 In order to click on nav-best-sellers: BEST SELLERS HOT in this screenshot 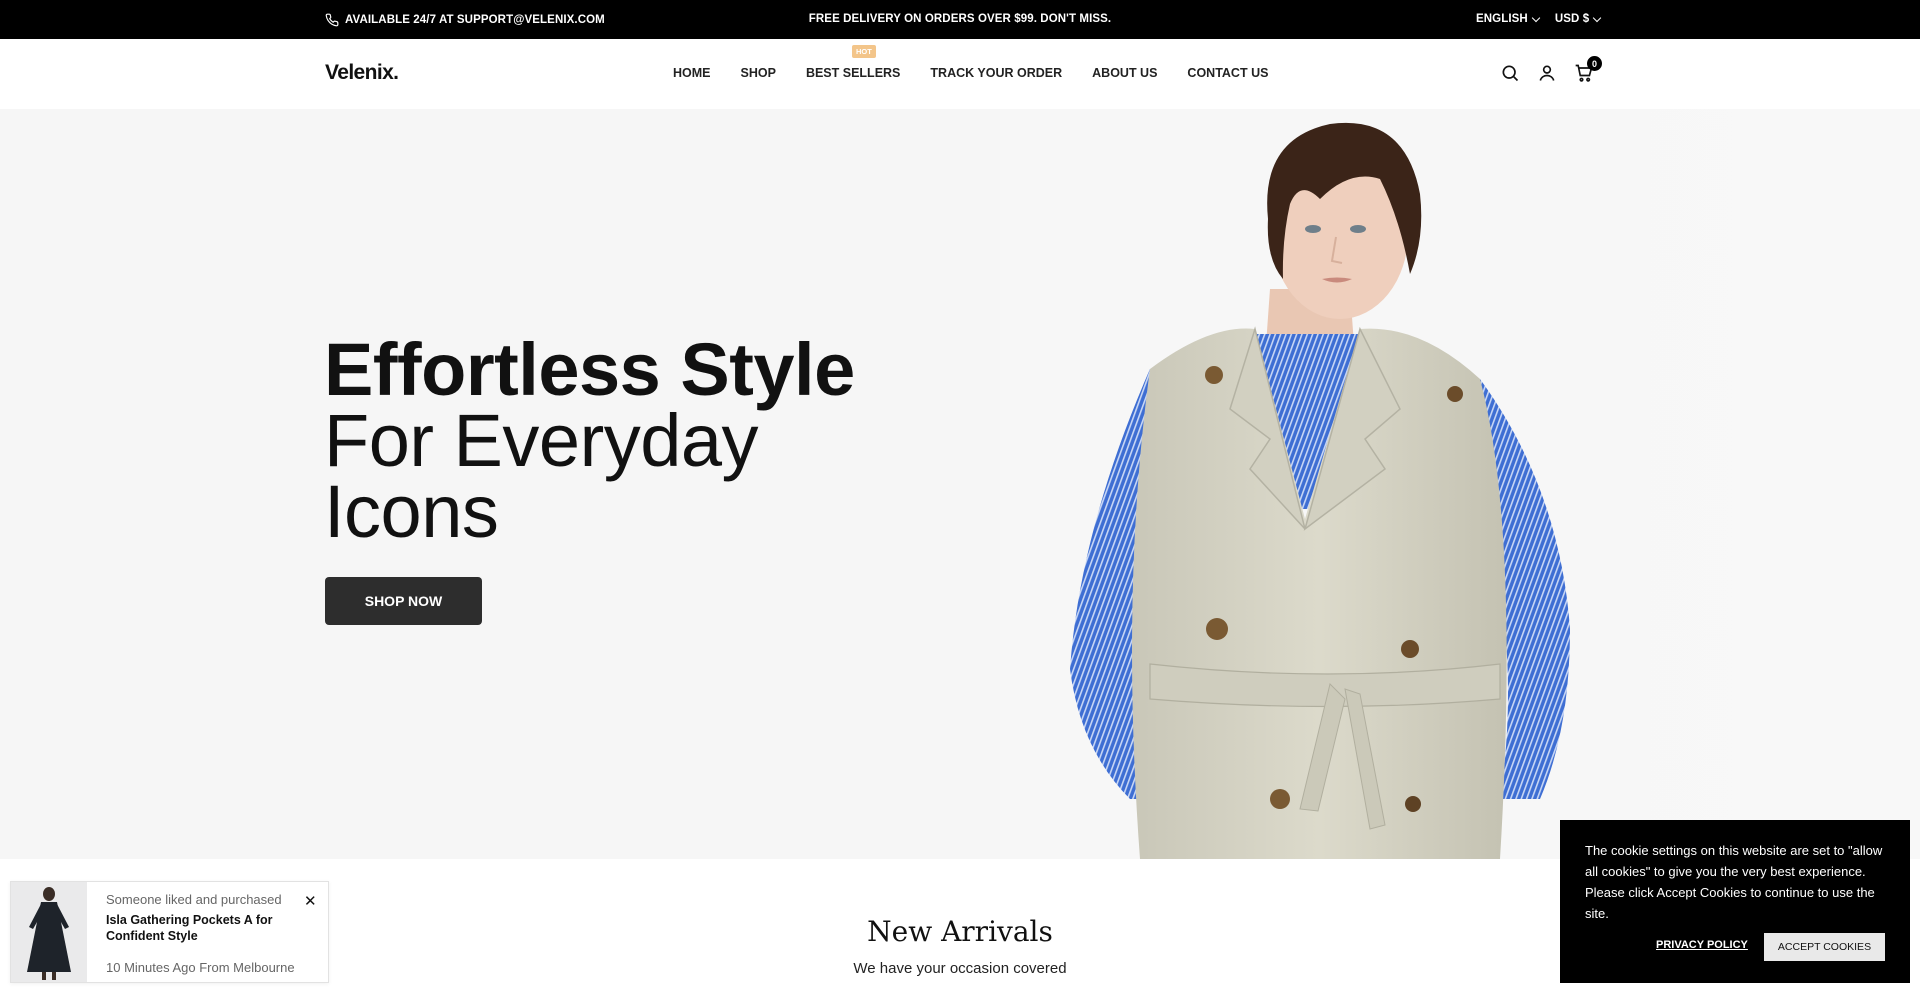, I will do `click(853, 62)`.